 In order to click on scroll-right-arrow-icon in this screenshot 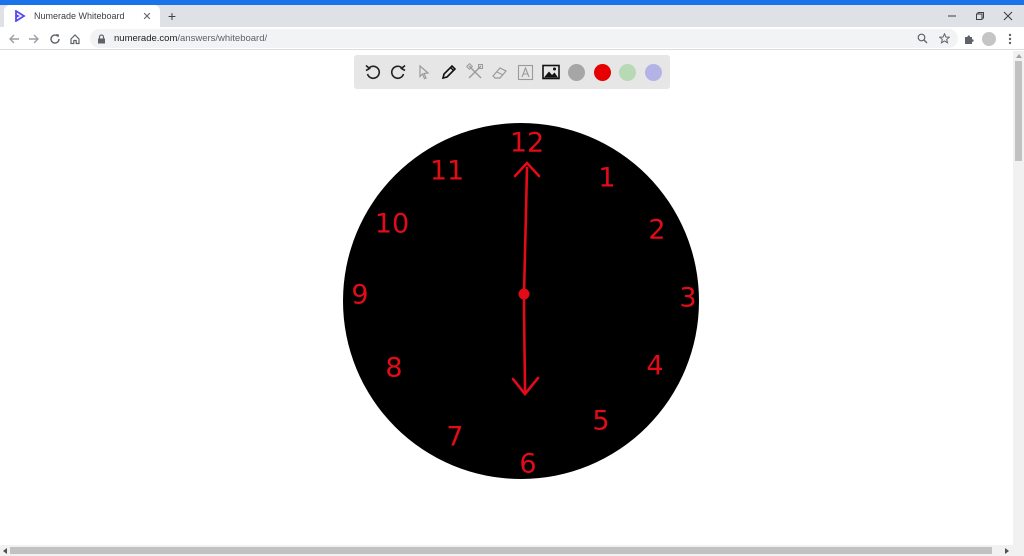, I will do `click(1006, 550)`.